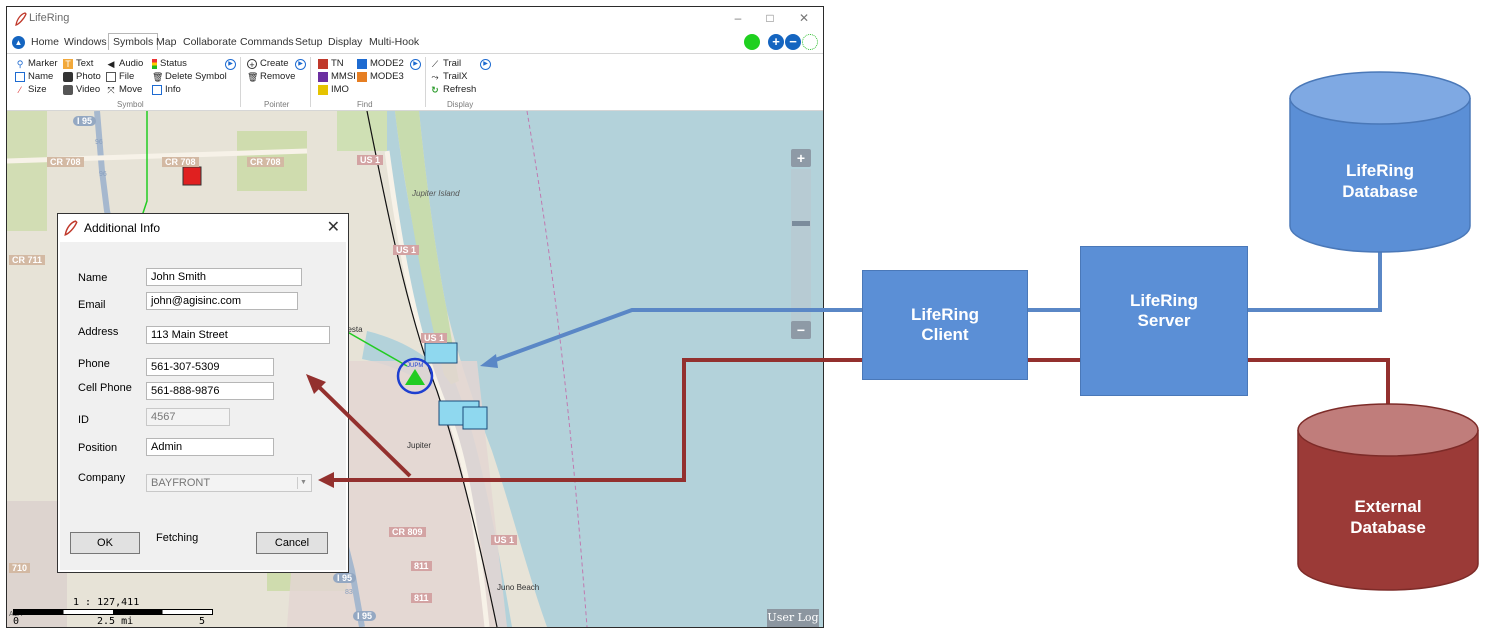  I want to click on video-icon, so click(68, 89).